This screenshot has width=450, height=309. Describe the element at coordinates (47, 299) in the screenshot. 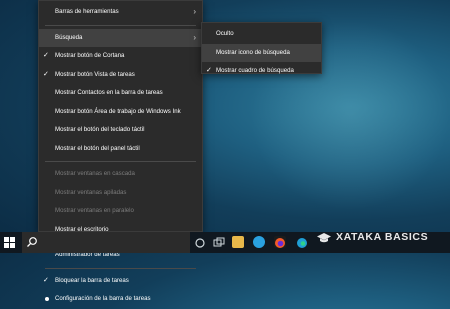

I see `bullet-icon` at that location.